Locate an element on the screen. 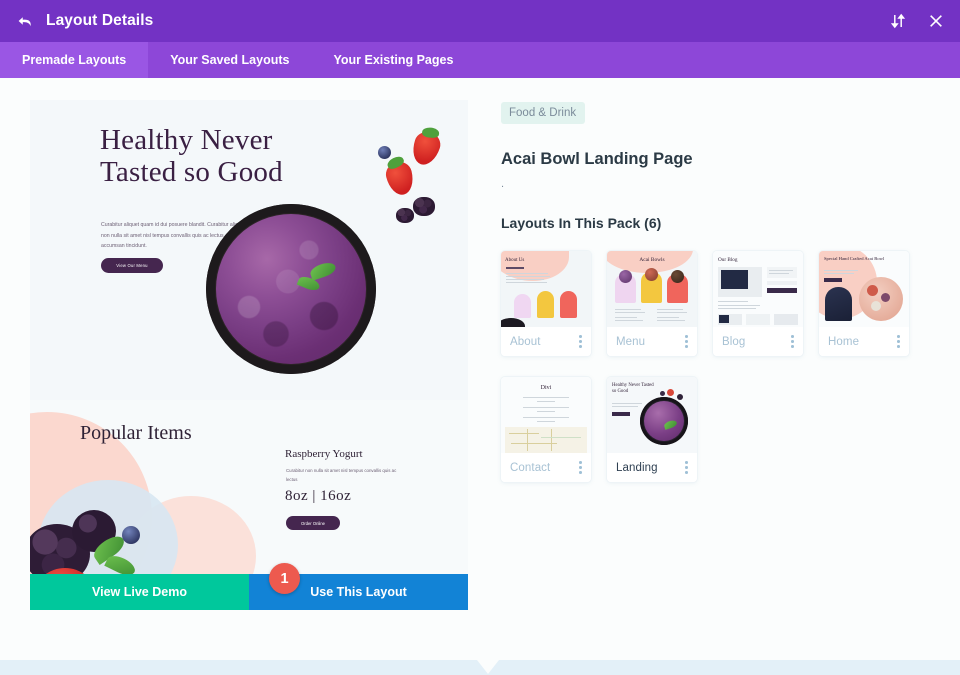 The height and width of the screenshot is (675, 960). layout-card-about: About Us About is located at coordinates (546, 303).